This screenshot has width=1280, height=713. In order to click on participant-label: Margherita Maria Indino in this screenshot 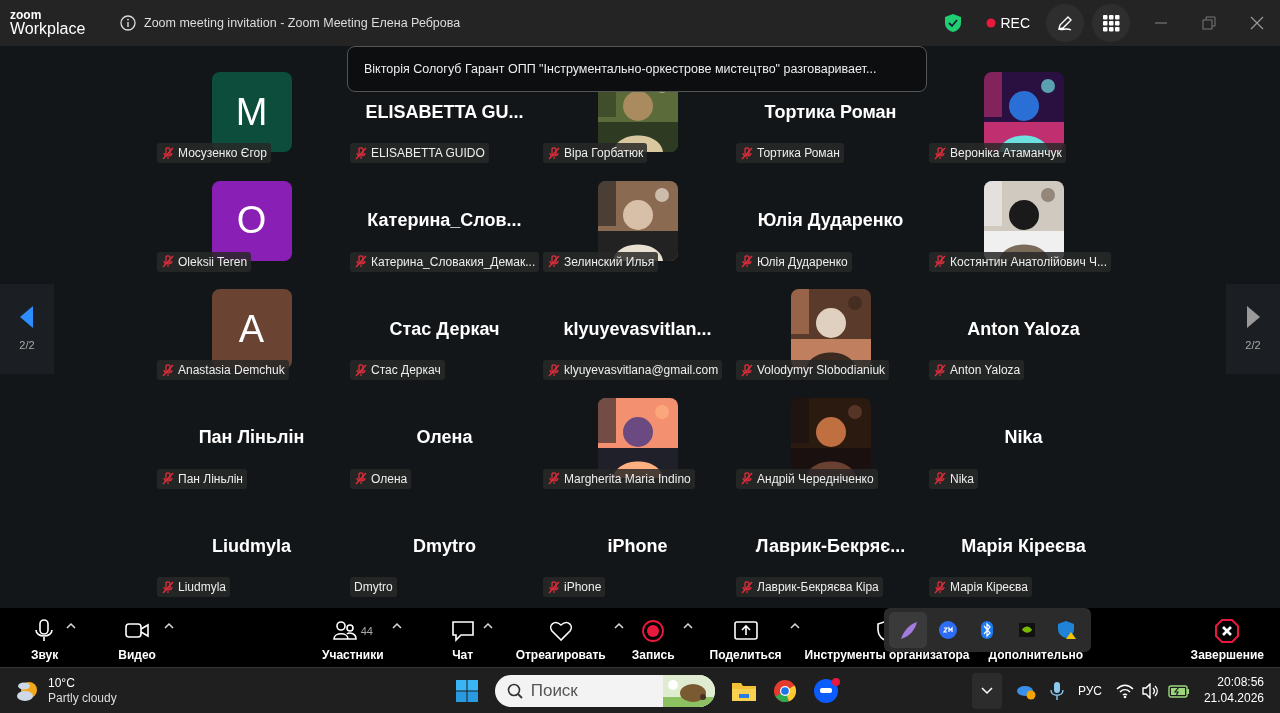, I will do `click(627, 479)`.